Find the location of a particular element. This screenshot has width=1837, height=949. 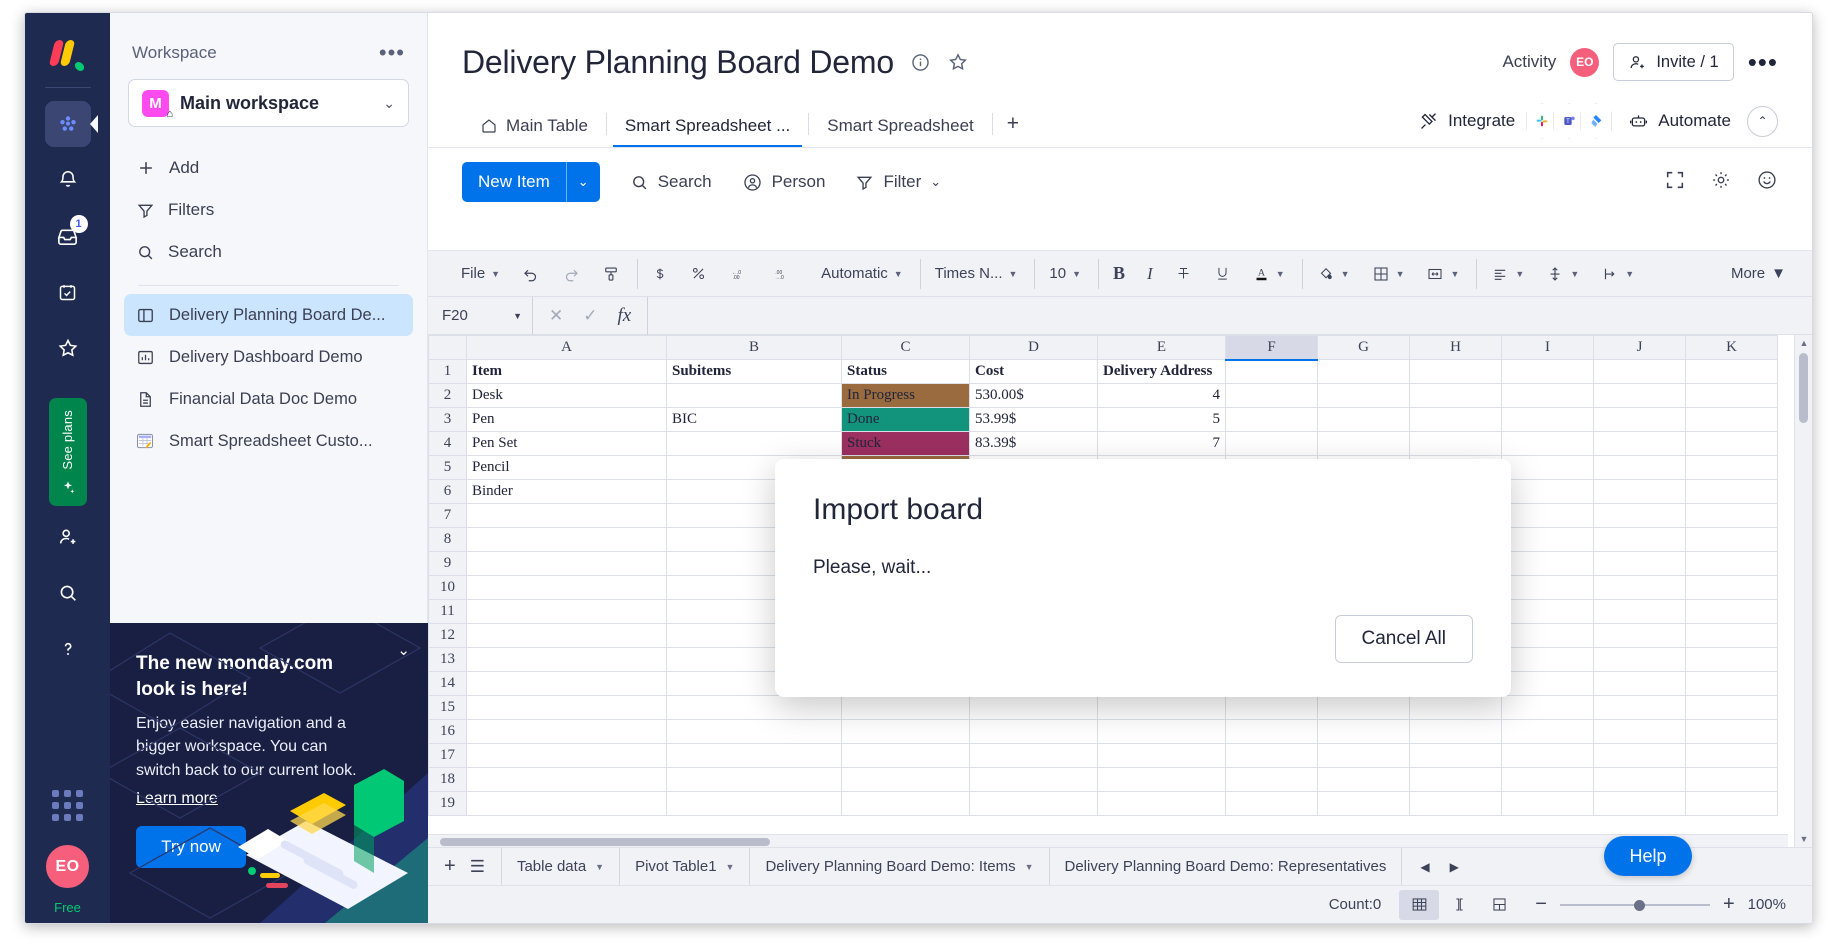

dialog-title: Import board is located at coordinates (898, 509).